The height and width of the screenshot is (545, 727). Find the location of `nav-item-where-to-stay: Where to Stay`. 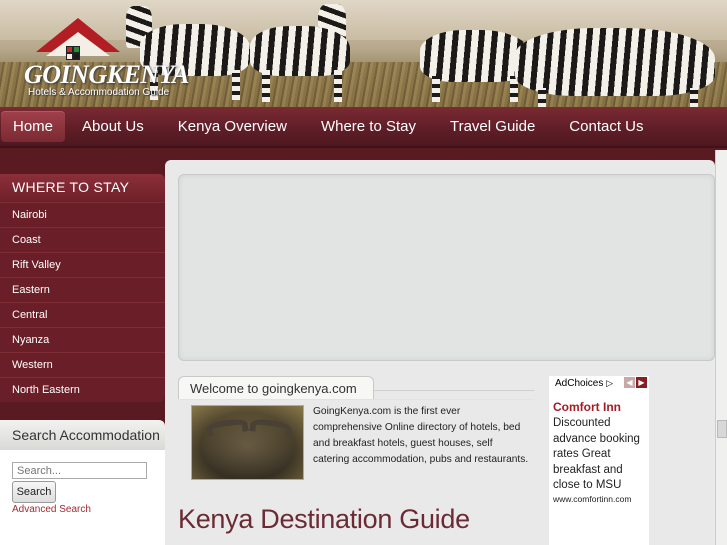

nav-item-where-to-stay: Where to Stay is located at coordinates (368, 126).